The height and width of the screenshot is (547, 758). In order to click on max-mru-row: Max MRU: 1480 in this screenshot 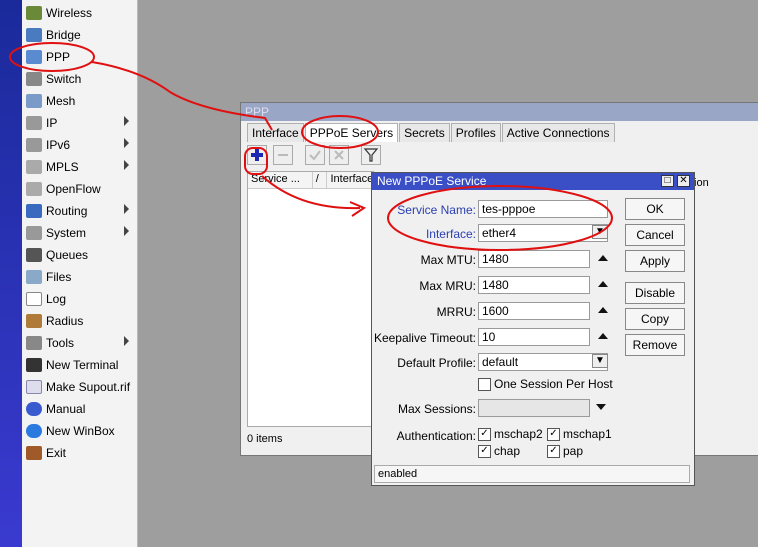, I will do `click(492, 286)`.